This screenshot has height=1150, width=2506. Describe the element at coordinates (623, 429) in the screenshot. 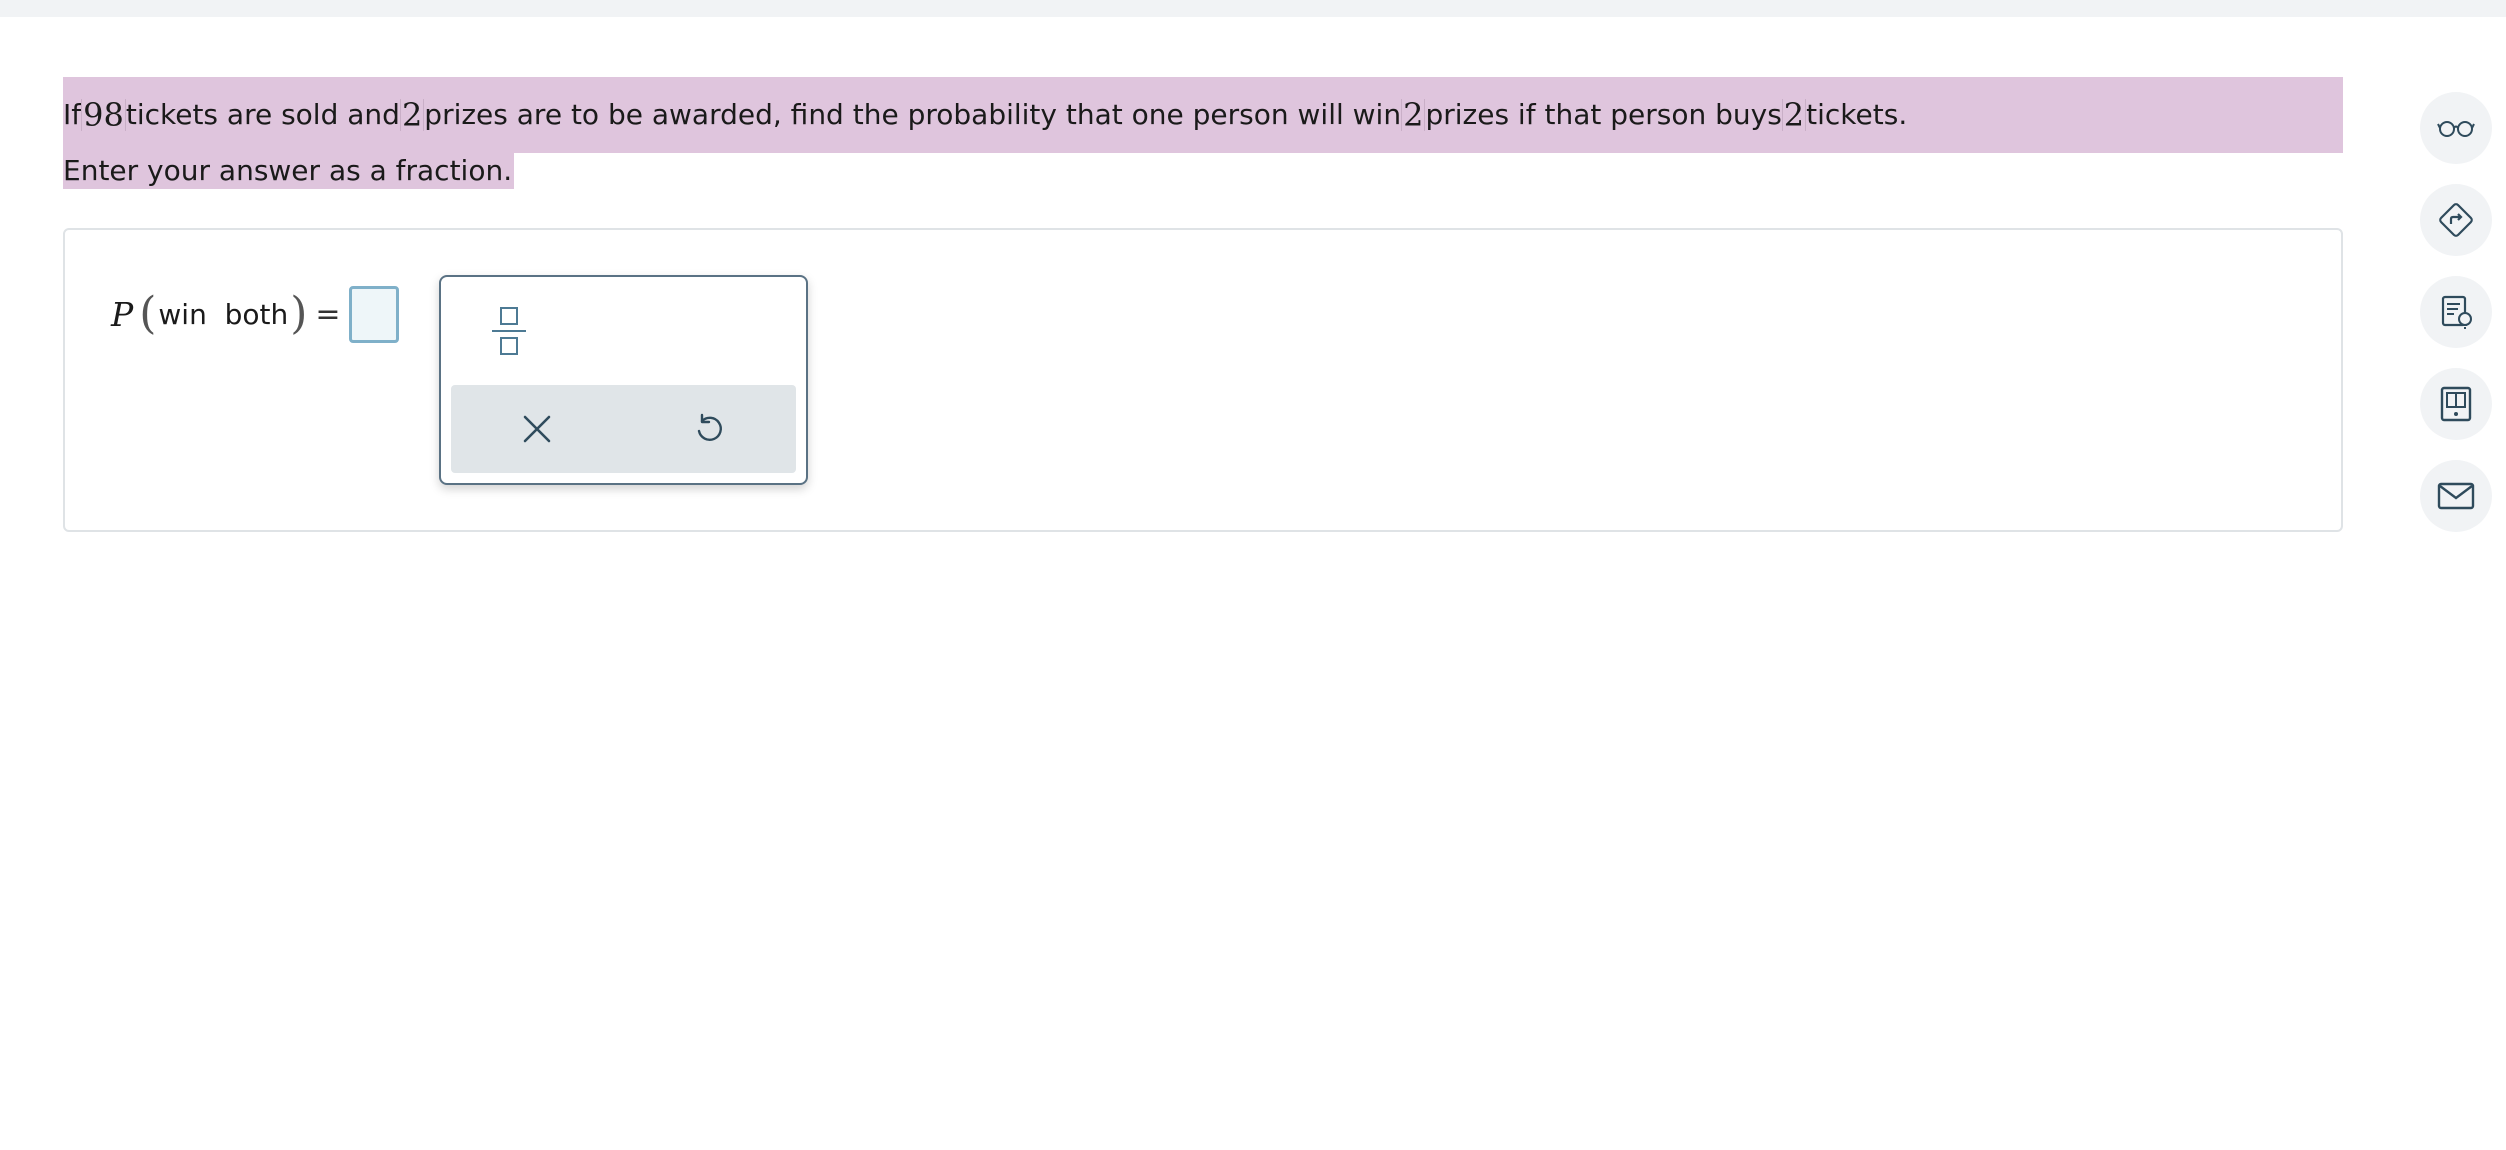

I see `palette-footer` at that location.